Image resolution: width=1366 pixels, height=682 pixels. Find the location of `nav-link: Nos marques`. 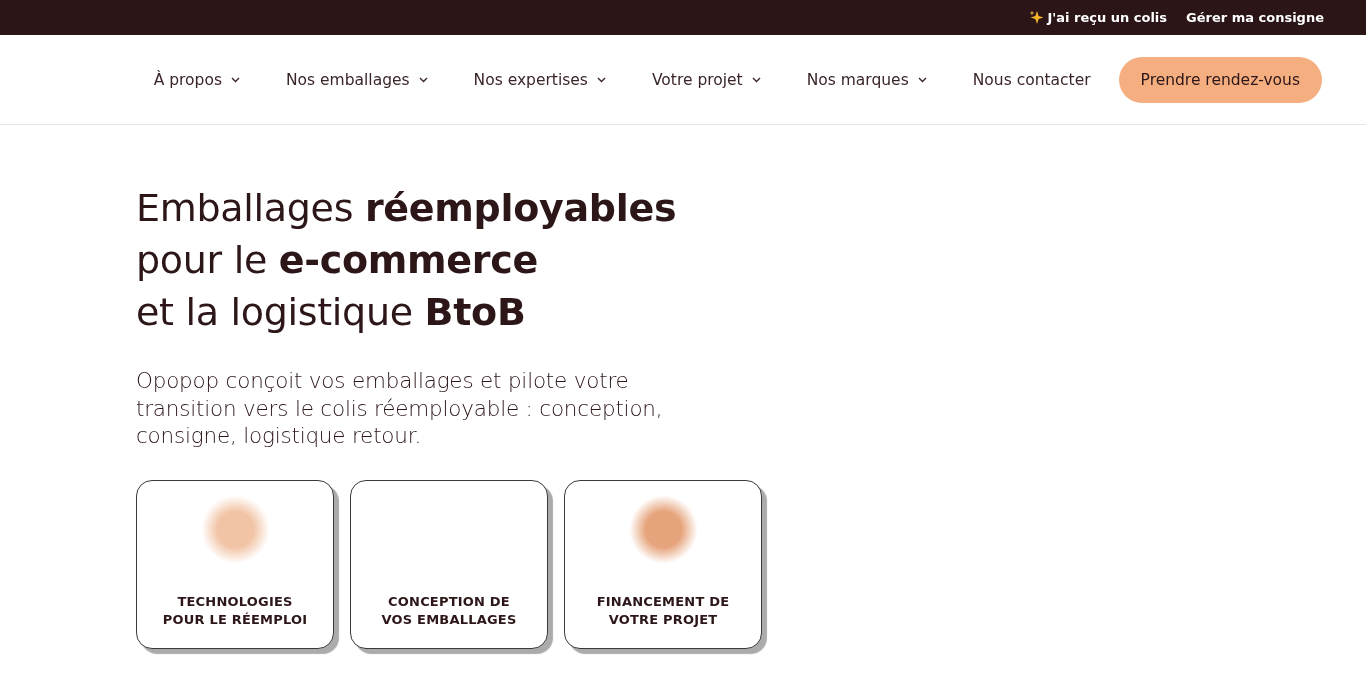

nav-link: Nos marques is located at coordinates (866, 79).